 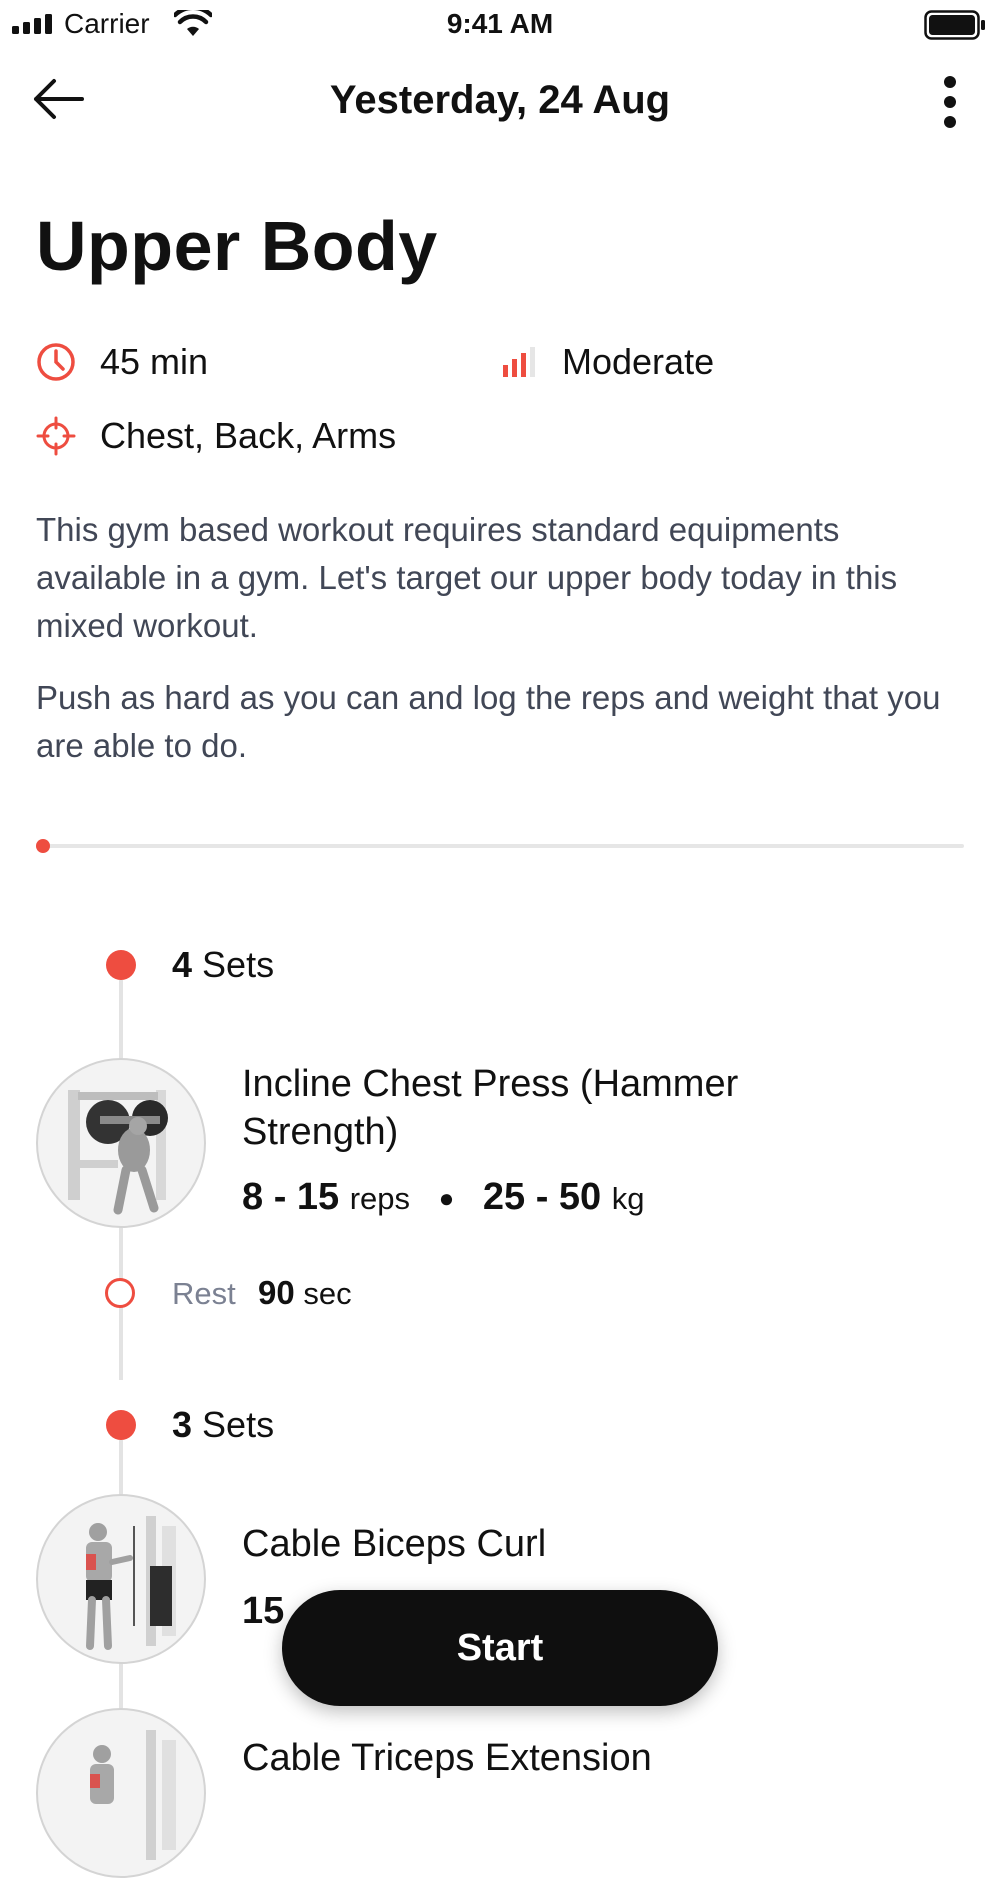 I want to click on chest-press-illustration, so click(x=118, y=1152).